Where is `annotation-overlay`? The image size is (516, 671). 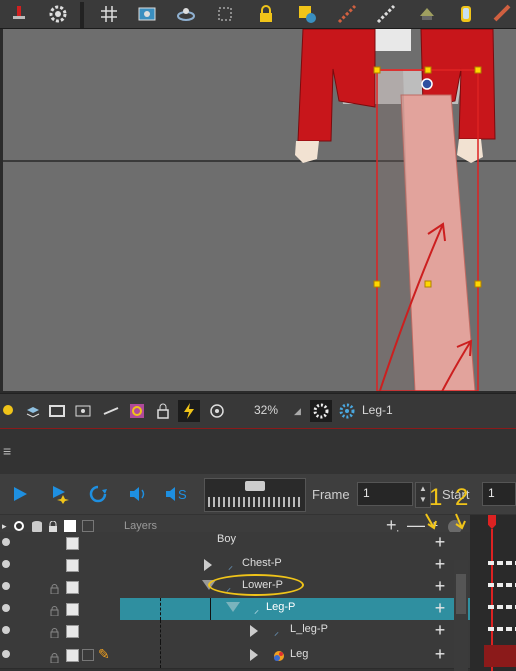 annotation-overlay is located at coordinates (445, 521).